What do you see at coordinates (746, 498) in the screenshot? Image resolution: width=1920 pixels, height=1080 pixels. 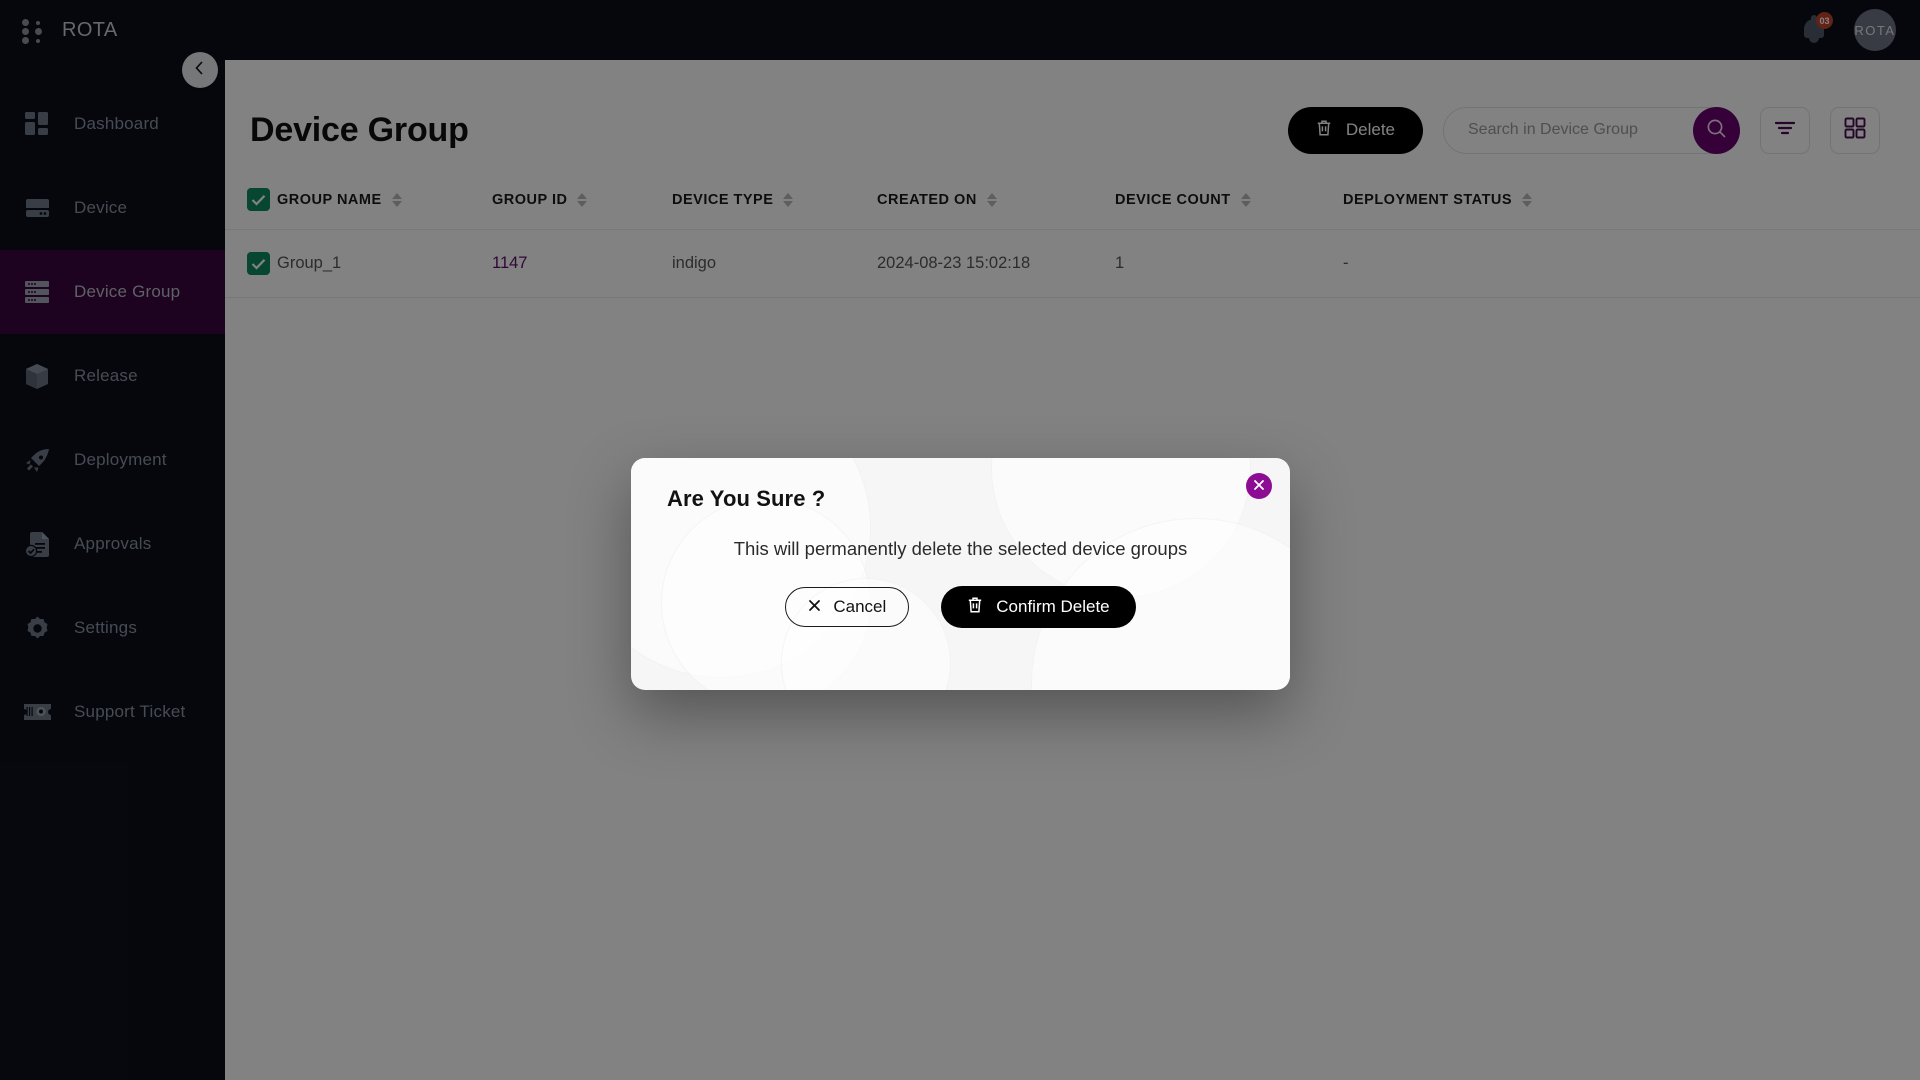 I see `dialog-title: Are You Sure ?` at bounding box center [746, 498].